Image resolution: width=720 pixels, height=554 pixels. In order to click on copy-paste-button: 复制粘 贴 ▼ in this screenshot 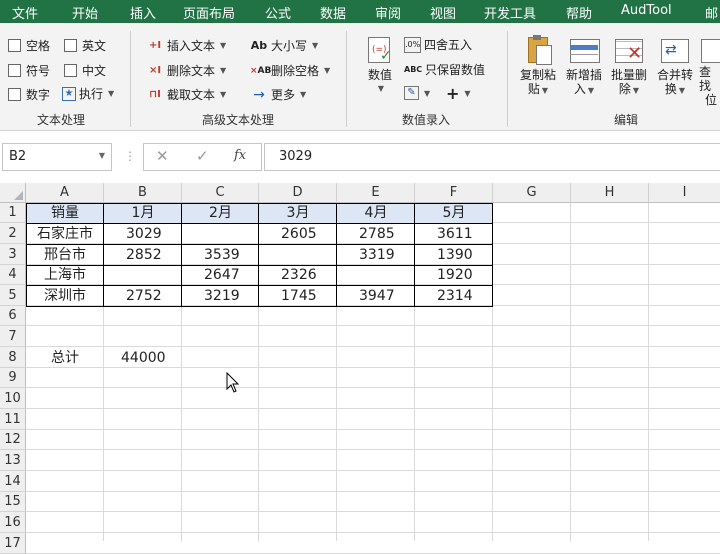, I will do `click(538, 66)`.